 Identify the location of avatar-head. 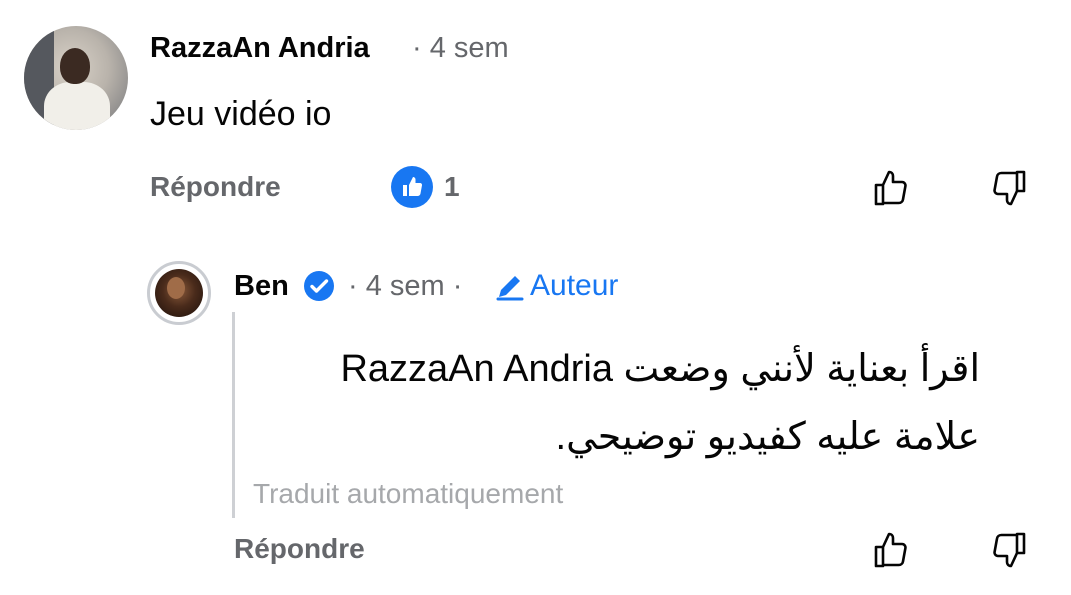
(75, 66).